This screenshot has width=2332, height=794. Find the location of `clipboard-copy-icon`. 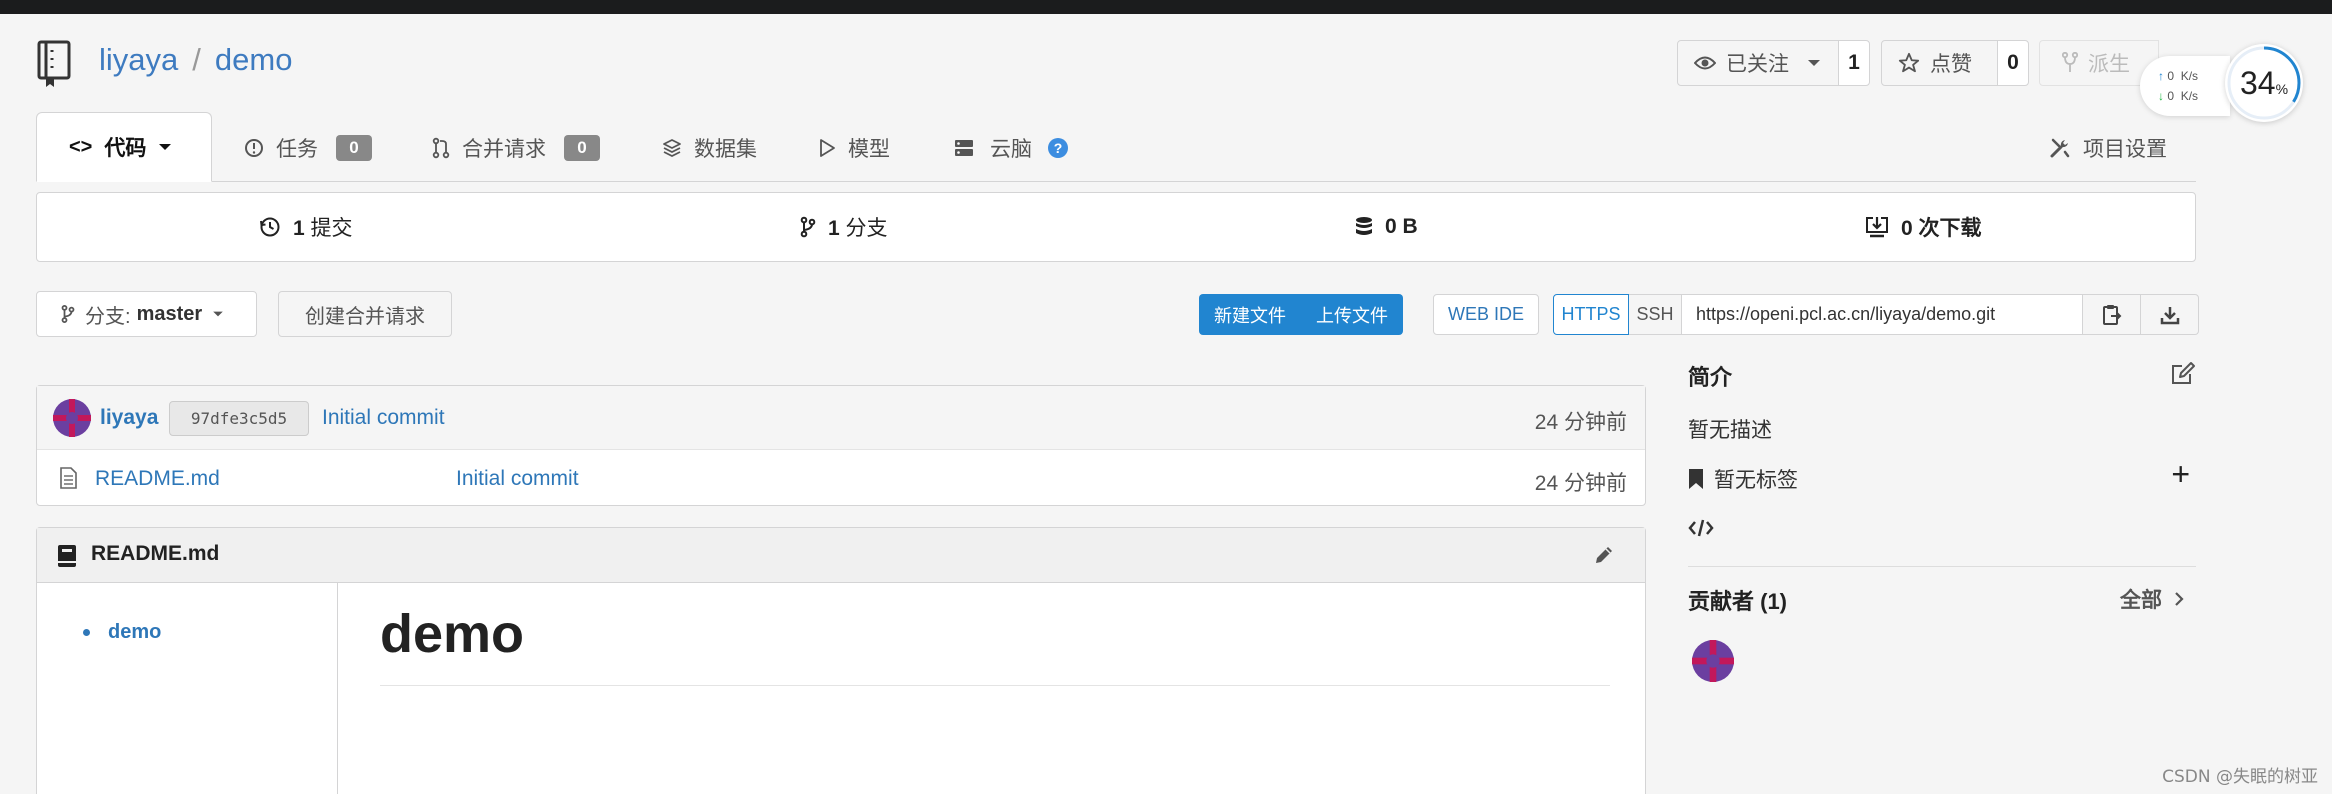

clipboard-copy-icon is located at coordinates (2111, 314).